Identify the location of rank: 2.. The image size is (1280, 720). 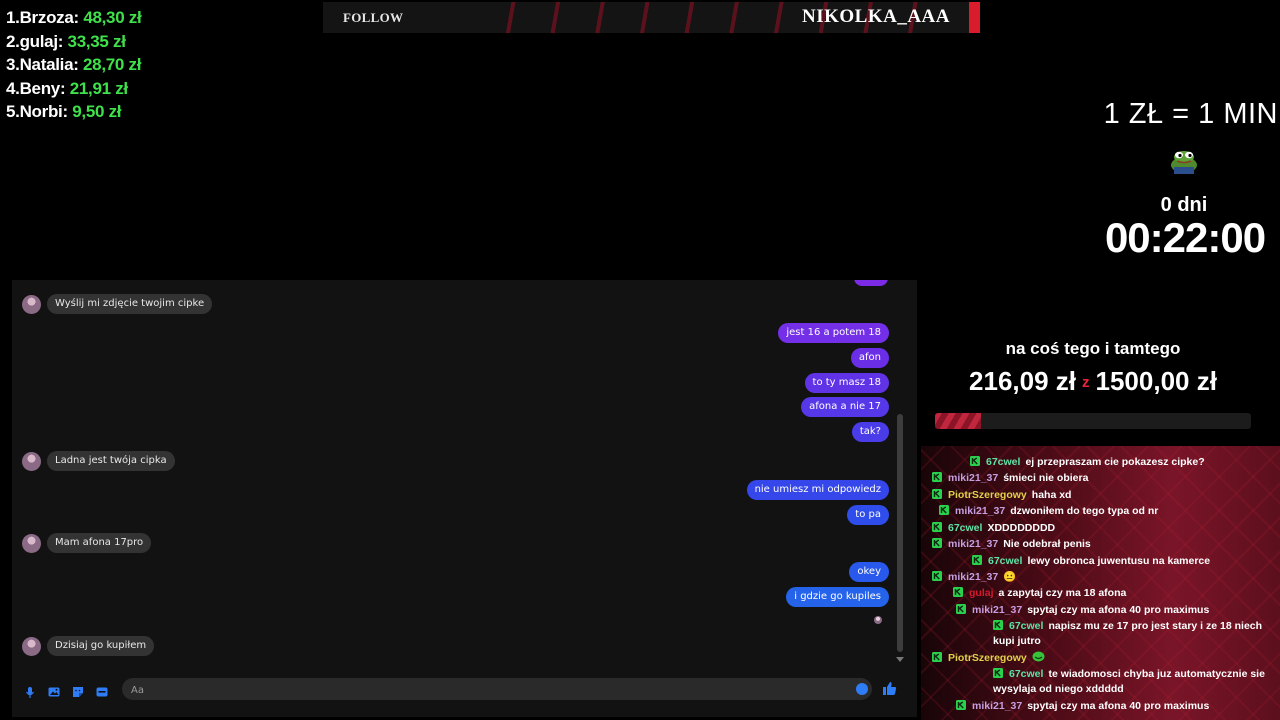
(13, 41).